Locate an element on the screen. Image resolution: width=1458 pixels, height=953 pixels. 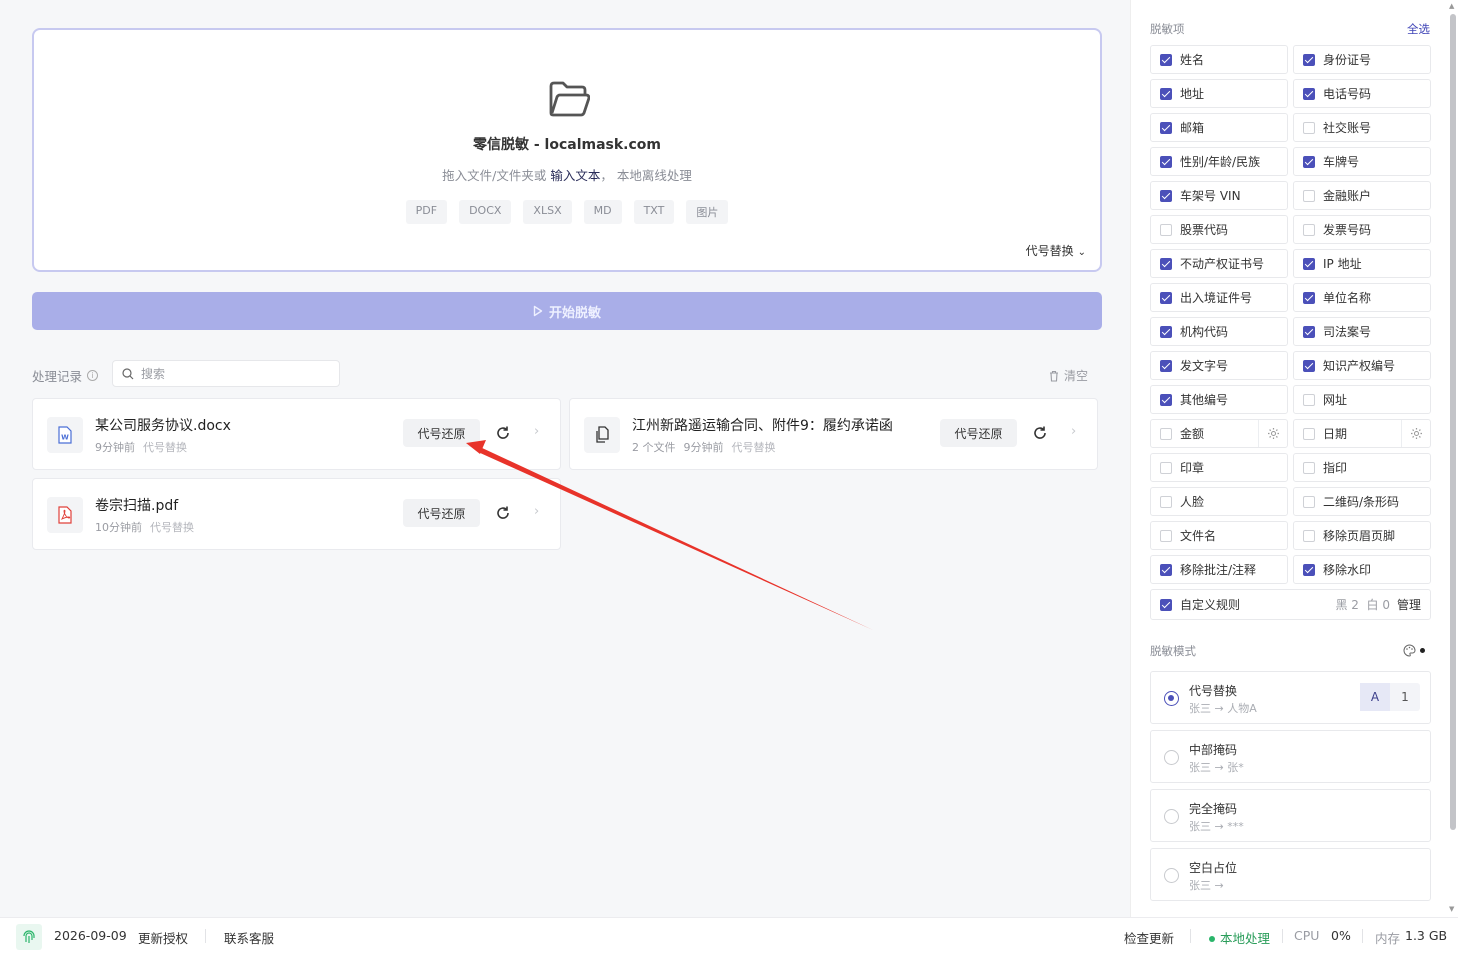
info-icon: i is located at coordinates (93, 375).